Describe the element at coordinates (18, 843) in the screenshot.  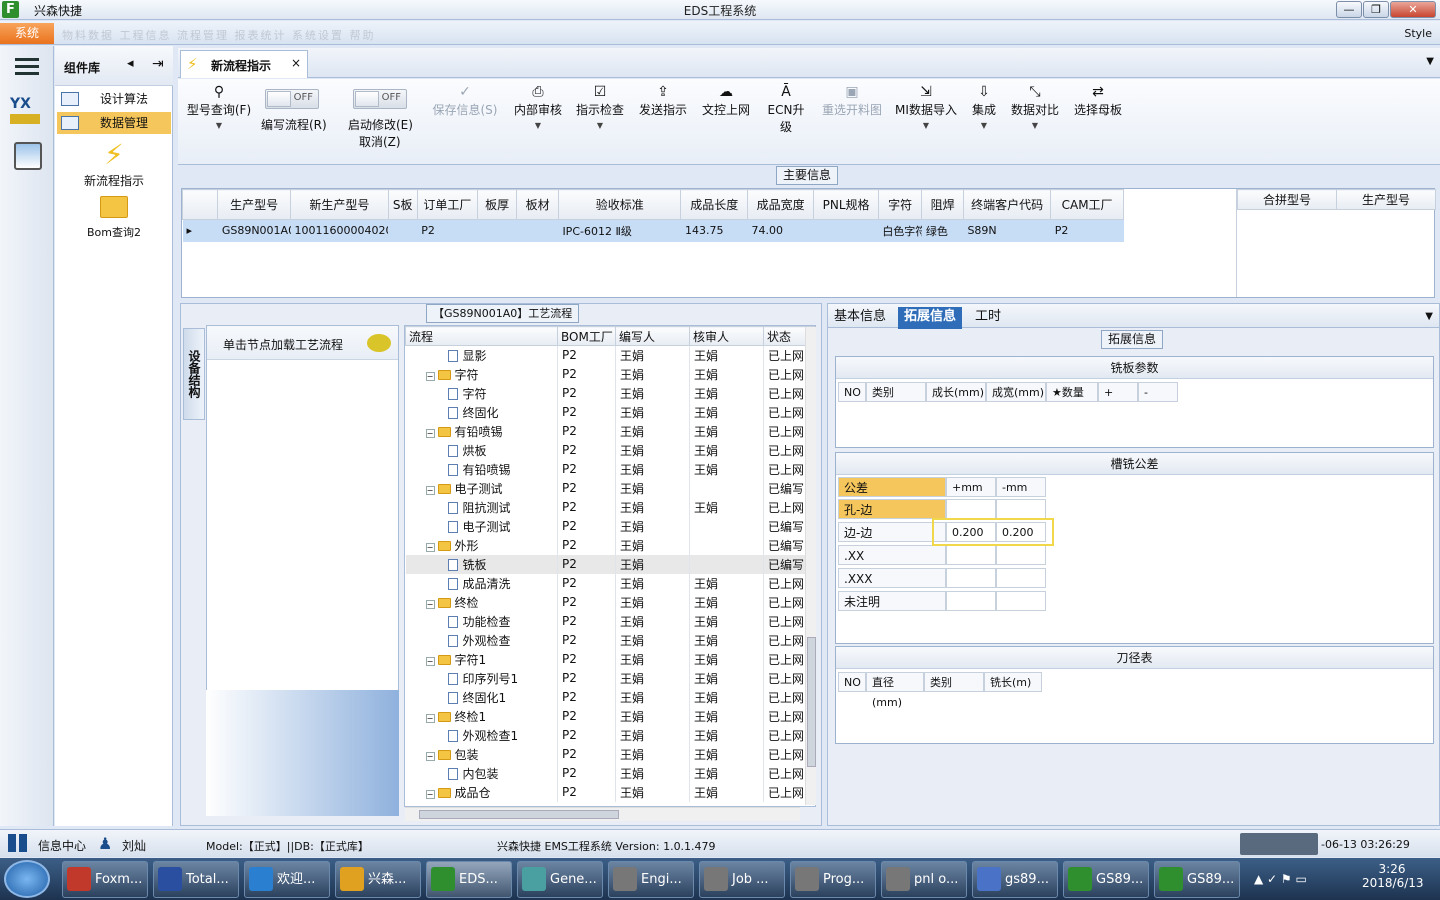
I see `grid-icon` at that location.